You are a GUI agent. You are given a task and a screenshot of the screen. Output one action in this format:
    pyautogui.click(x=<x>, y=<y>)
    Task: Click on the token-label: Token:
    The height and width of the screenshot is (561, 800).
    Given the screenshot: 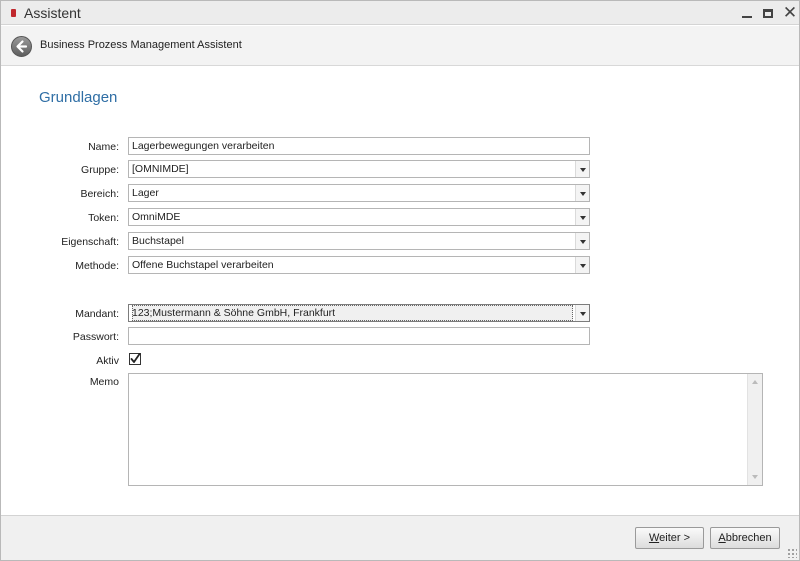 What is the action you would take?
    pyautogui.click(x=103, y=218)
    